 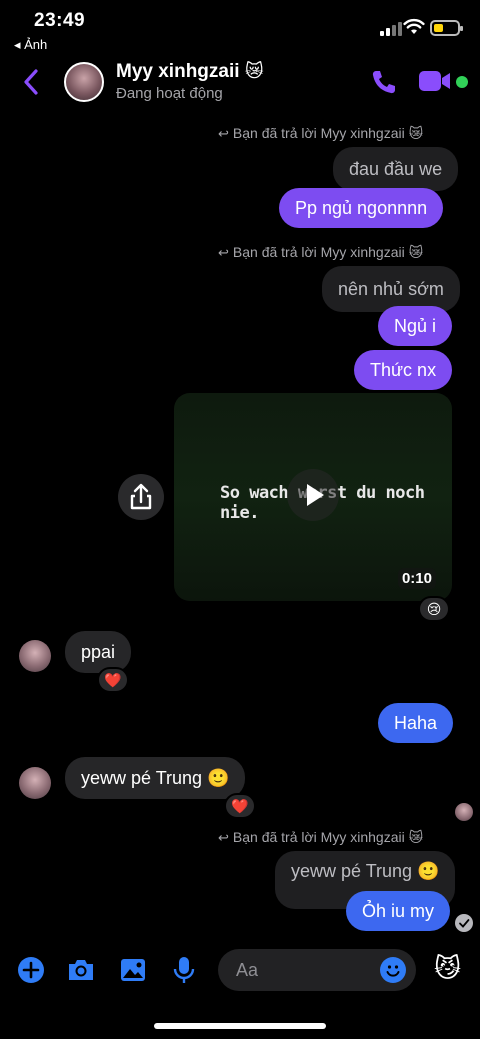 What do you see at coordinates (133, 970) in the screenshot?
I see `gallery-icon` at bounding box center [133, 970].